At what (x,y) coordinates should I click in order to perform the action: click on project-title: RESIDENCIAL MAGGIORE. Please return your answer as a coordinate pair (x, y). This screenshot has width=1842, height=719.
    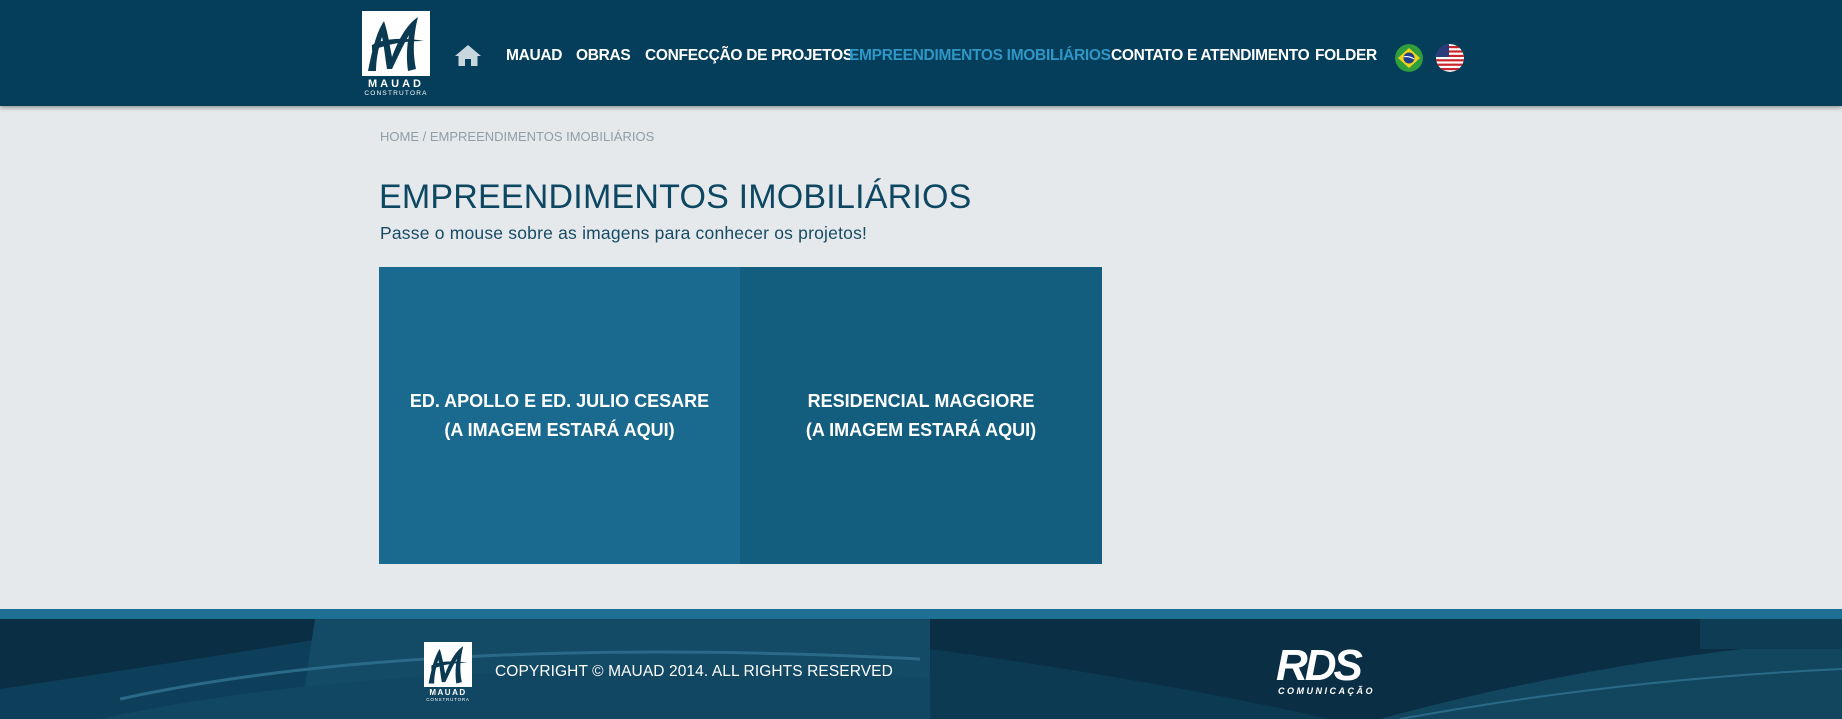
    Looking at the image, I should click on (921, 400).